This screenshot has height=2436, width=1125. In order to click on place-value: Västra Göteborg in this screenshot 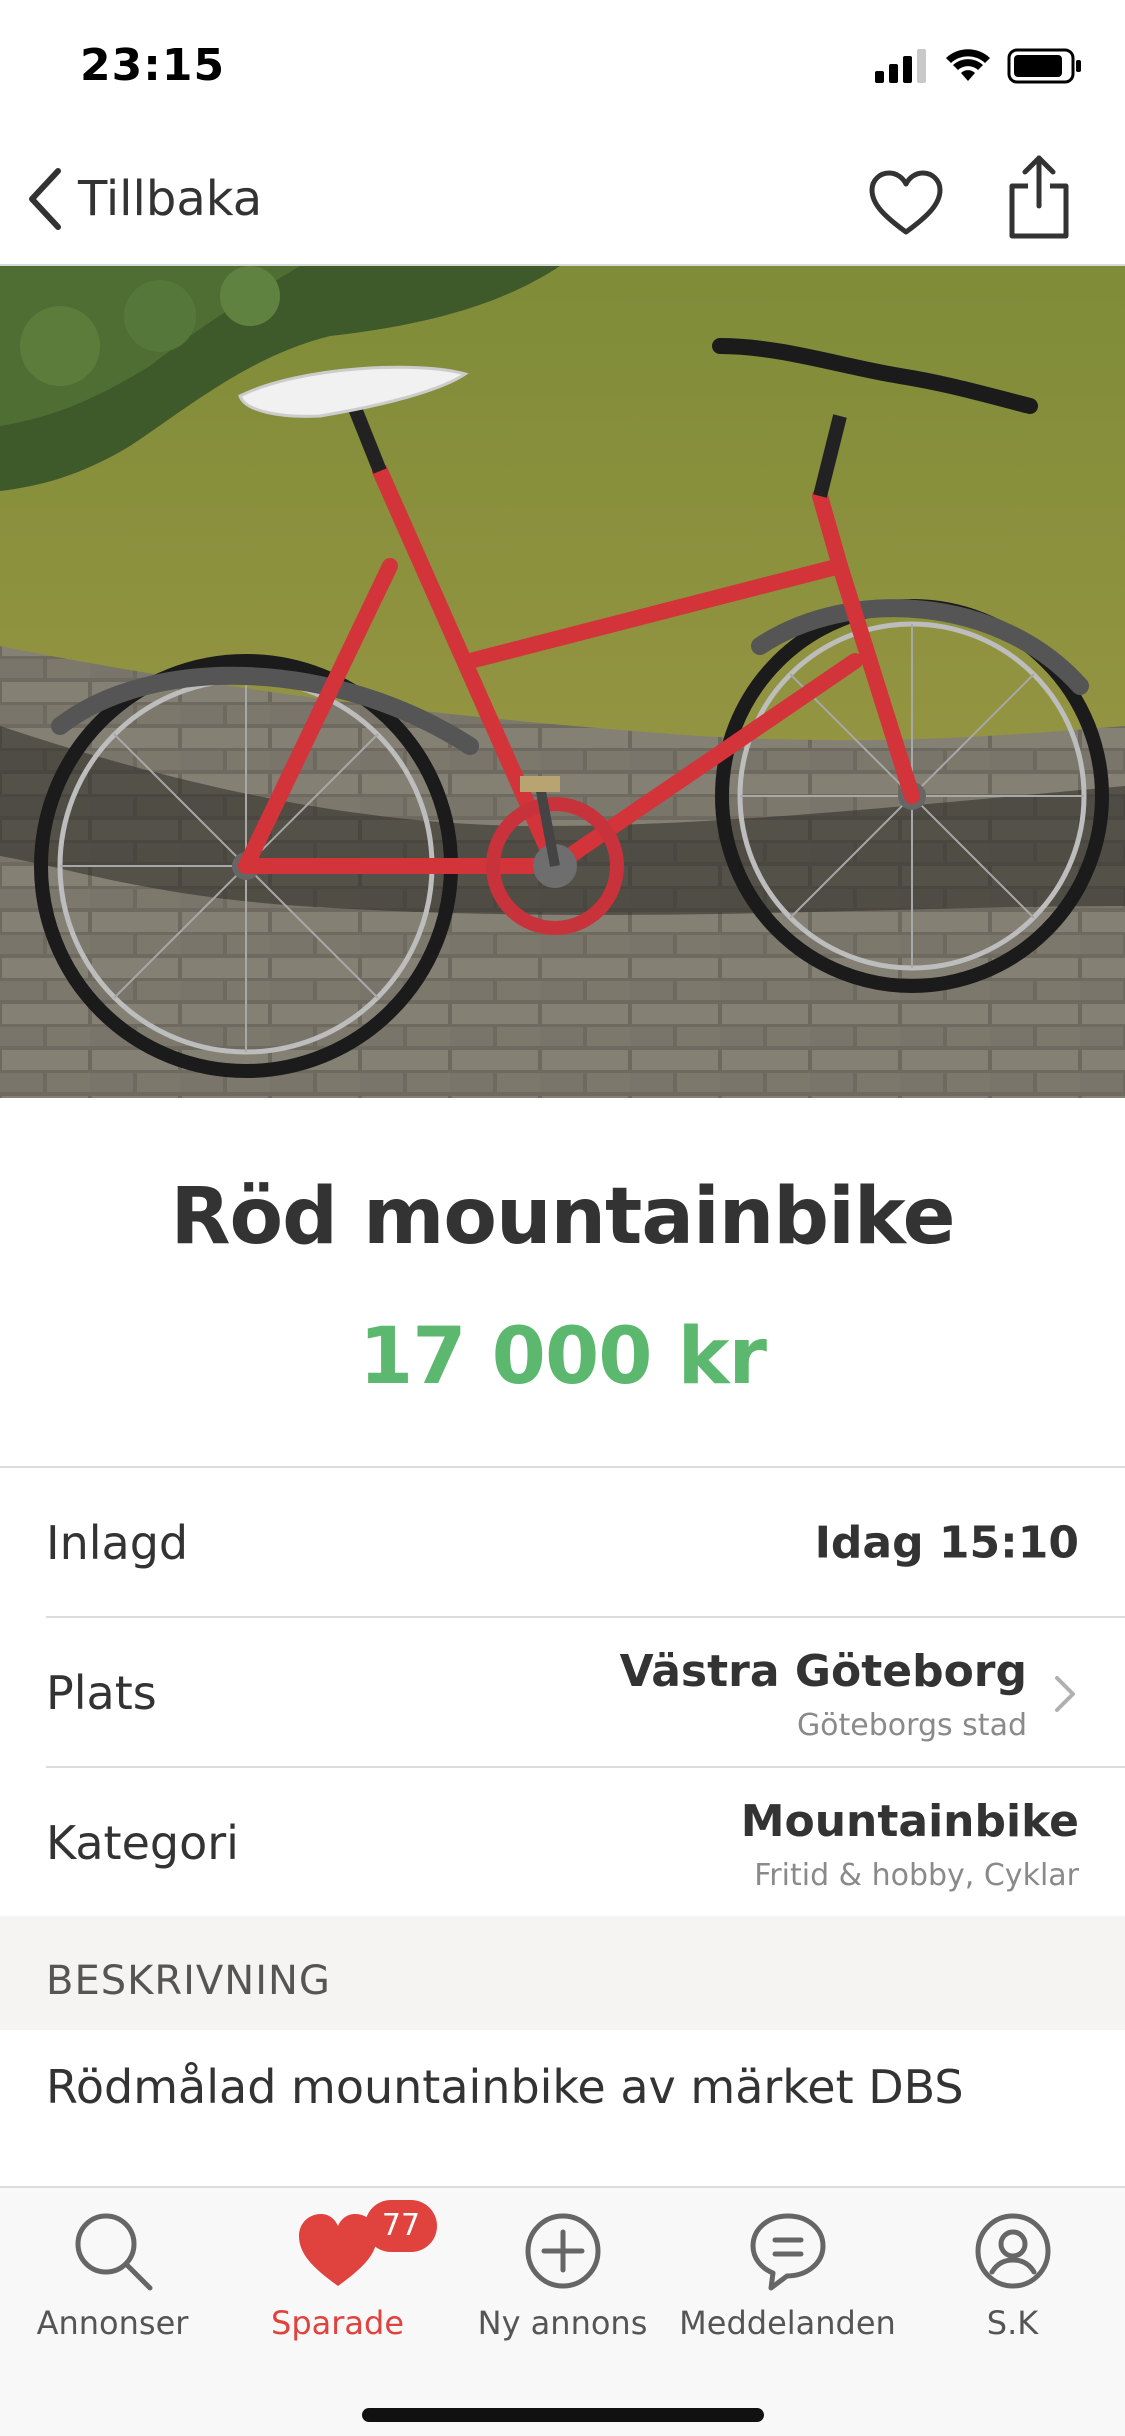, I will do `click(823, 1671)`.